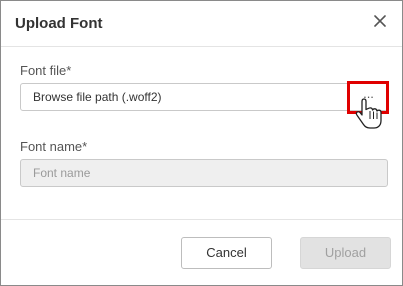  What do you see at coordinates (59, 23) in the screenshot?
I see `dialog-title: Upload Font` at bounding box center [59, 23].